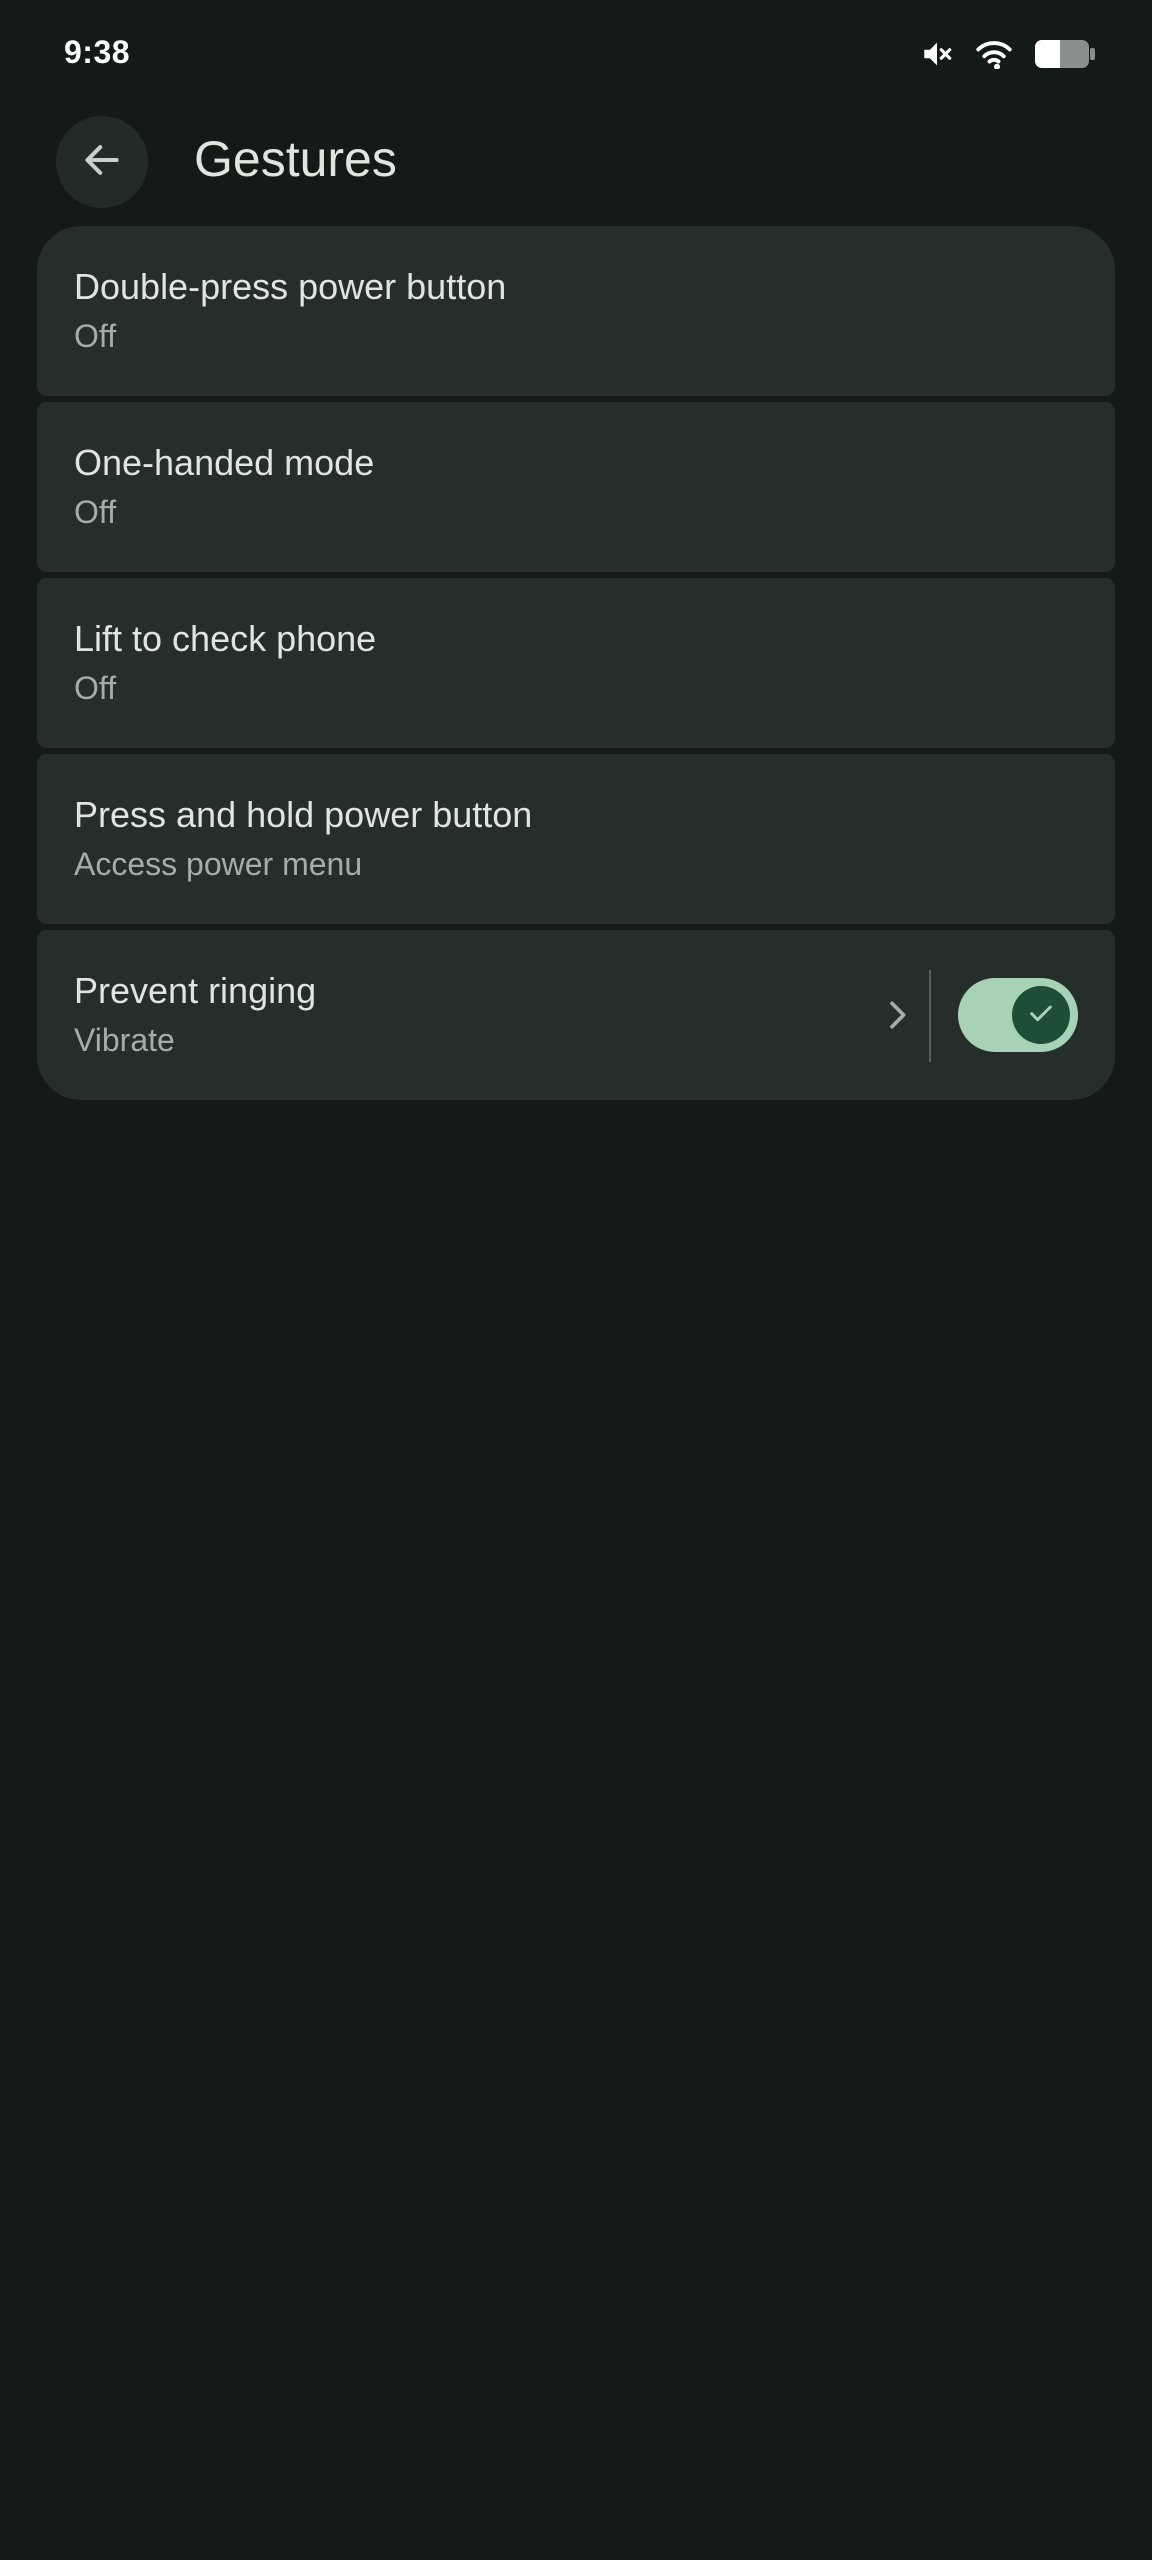 The width and height of the screenshot is (1152, 2560). What do you see at coordinates (897, 1015) in the screenshot?
I see `chevron-right-icon` at bounding box center [897, 1015].